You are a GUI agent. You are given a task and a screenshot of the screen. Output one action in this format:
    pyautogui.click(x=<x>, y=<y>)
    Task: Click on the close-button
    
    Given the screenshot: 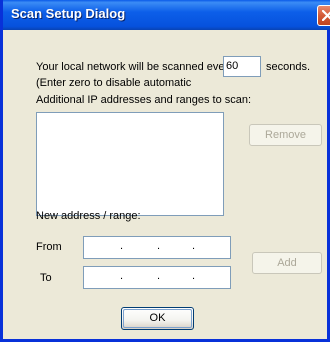 What is the action you would take?
    pyautogui.click(x=323, y=15)
    